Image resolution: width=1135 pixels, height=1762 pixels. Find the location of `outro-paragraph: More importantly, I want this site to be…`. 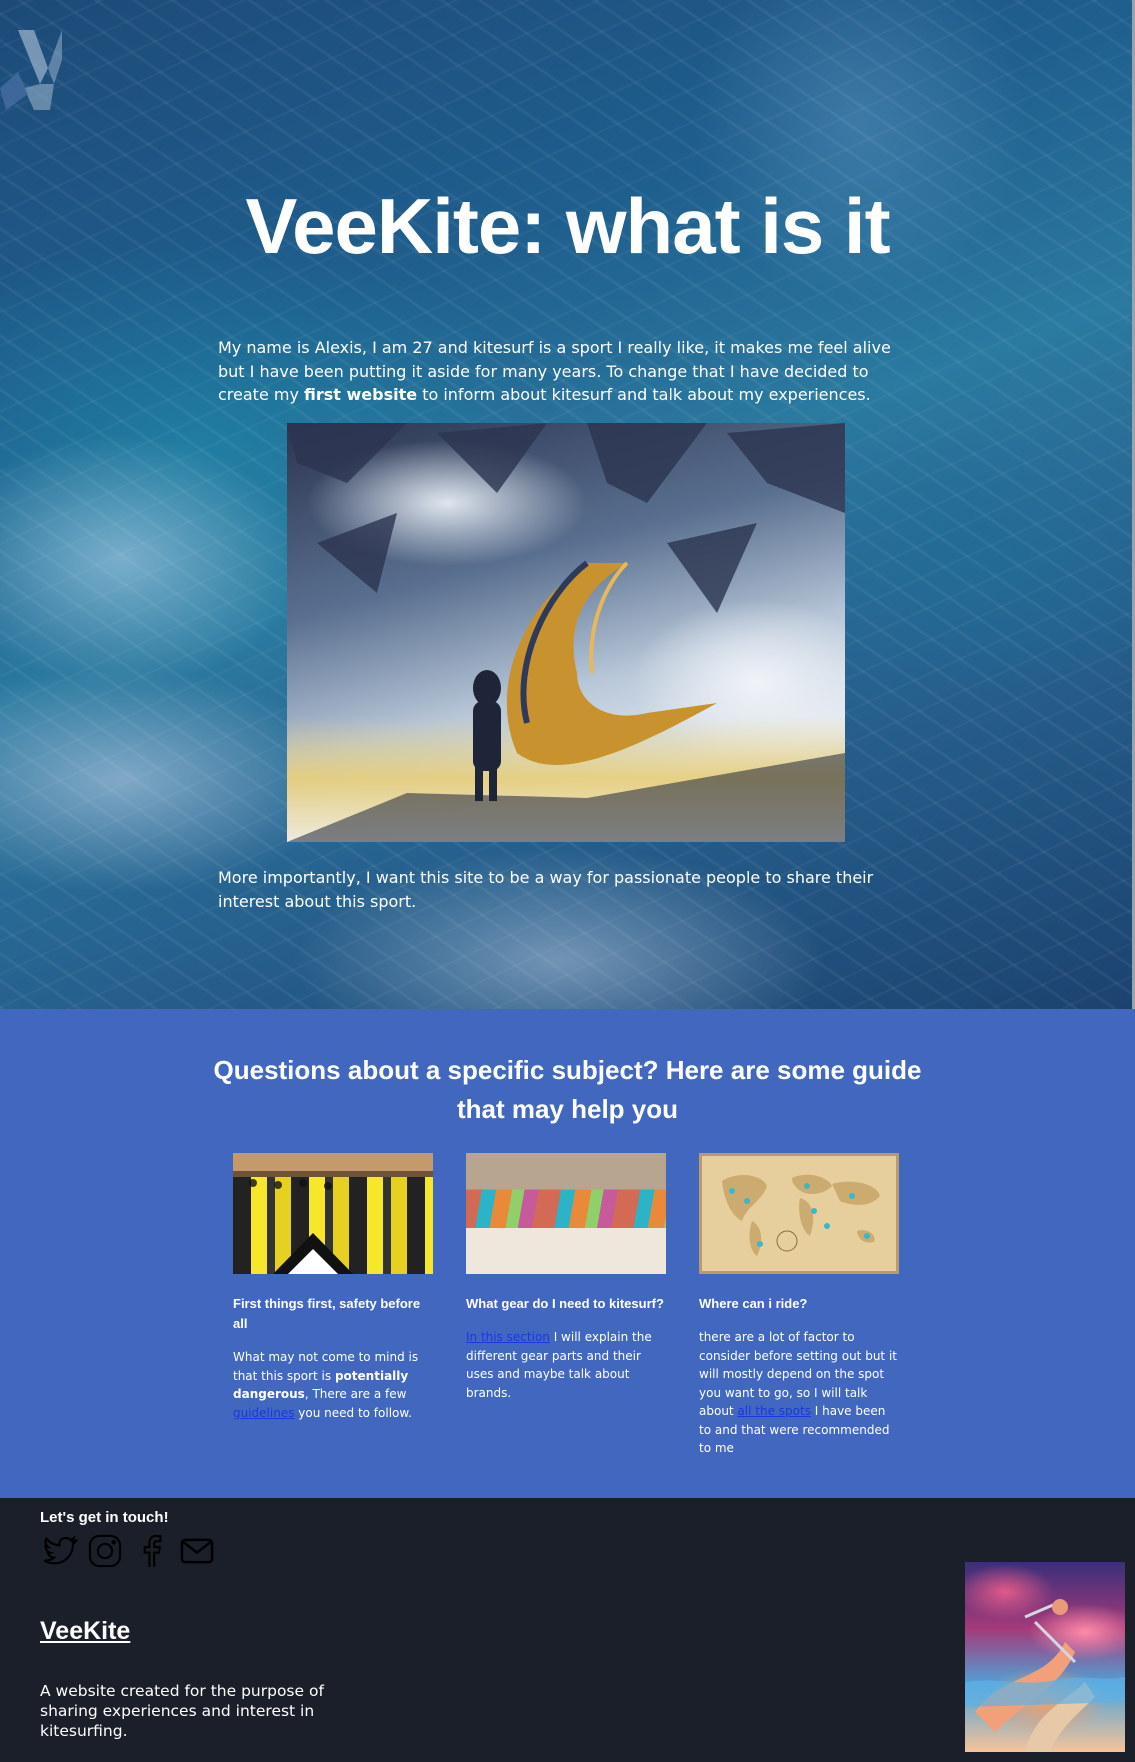

outro-paragraph: More importantly, I want this site to be… is located at coordinates (546, 889).